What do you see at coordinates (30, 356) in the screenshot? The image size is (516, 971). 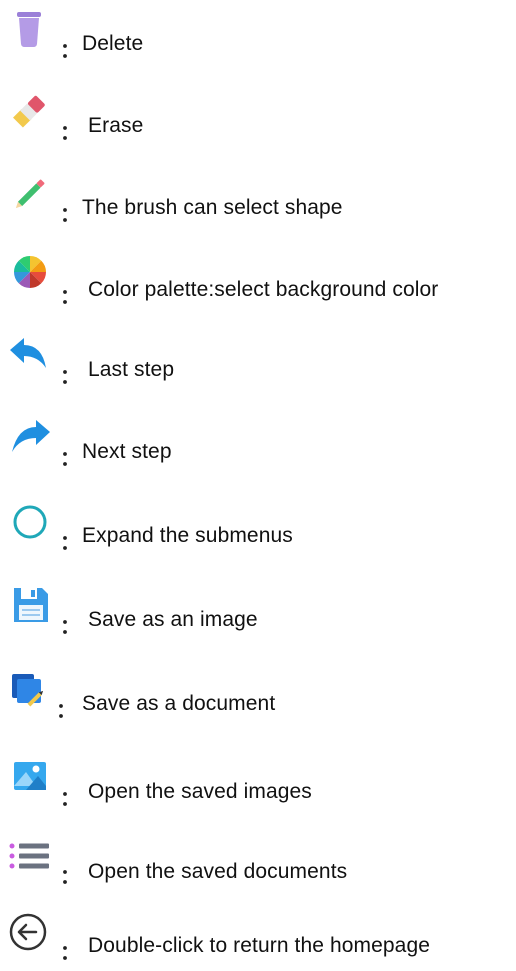 I see `undo-arrow-icon` at bounding box center [30, 356].